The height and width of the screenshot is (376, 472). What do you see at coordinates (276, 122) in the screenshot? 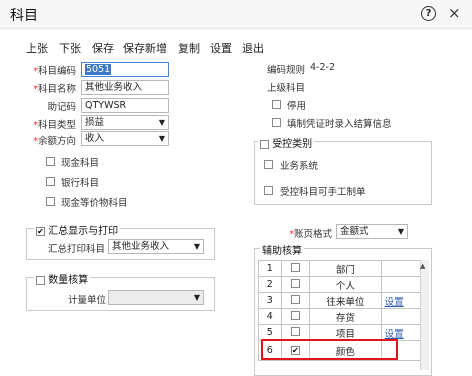
I see `settlement-checkbox` at bounding box center [276, 122].